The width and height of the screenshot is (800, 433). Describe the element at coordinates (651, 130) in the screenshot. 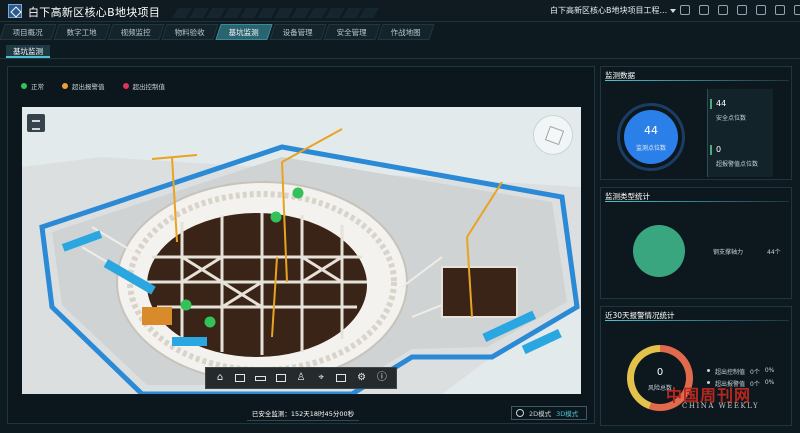

I see `total-points-value: 44` at that location.